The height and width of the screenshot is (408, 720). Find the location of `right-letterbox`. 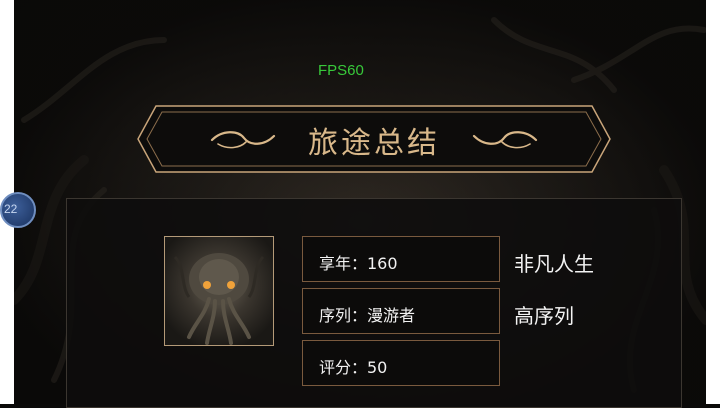

right-letterbox is located at coordinates (713, 202).